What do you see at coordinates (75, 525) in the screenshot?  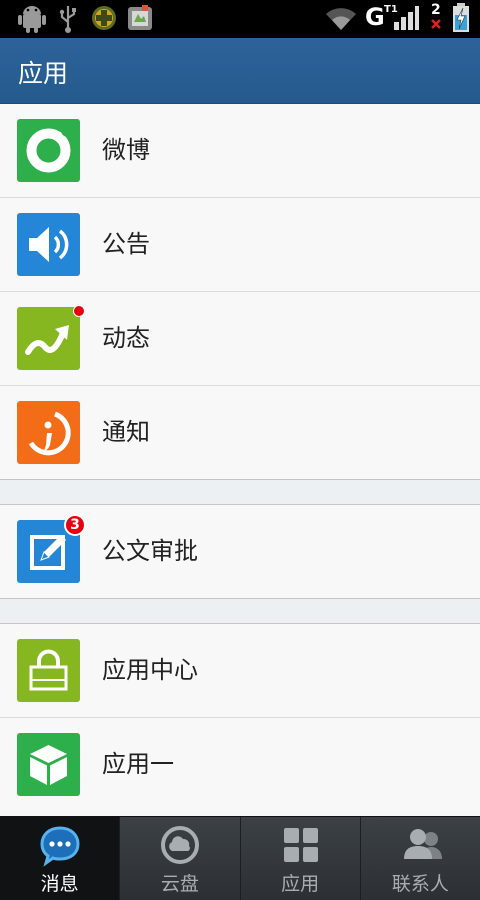 I see `unread-count-badge: 3` at bounding box center [75, 525].